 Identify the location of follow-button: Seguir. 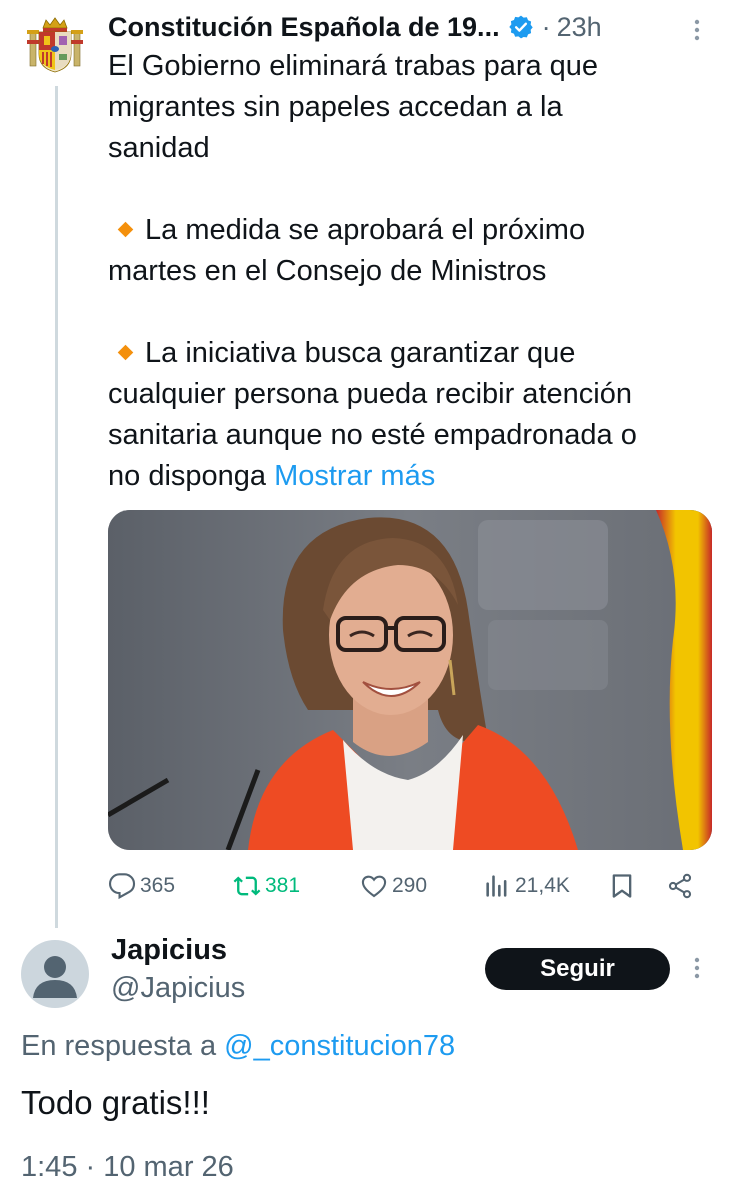
(577, 969).